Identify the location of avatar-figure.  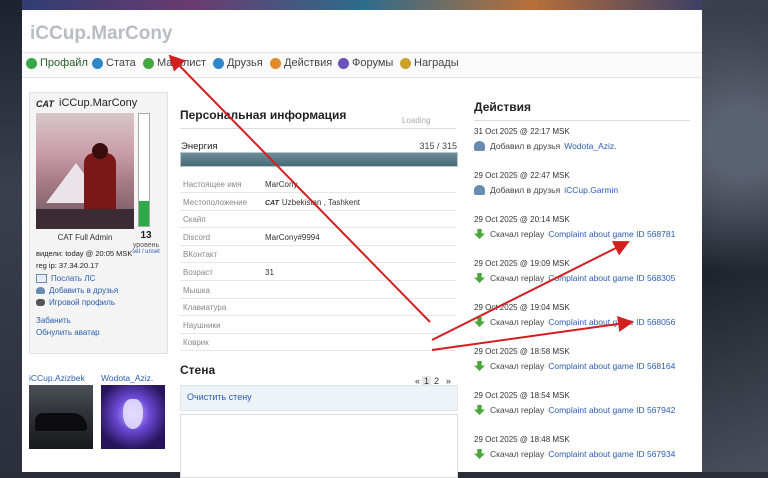
(100, 178).